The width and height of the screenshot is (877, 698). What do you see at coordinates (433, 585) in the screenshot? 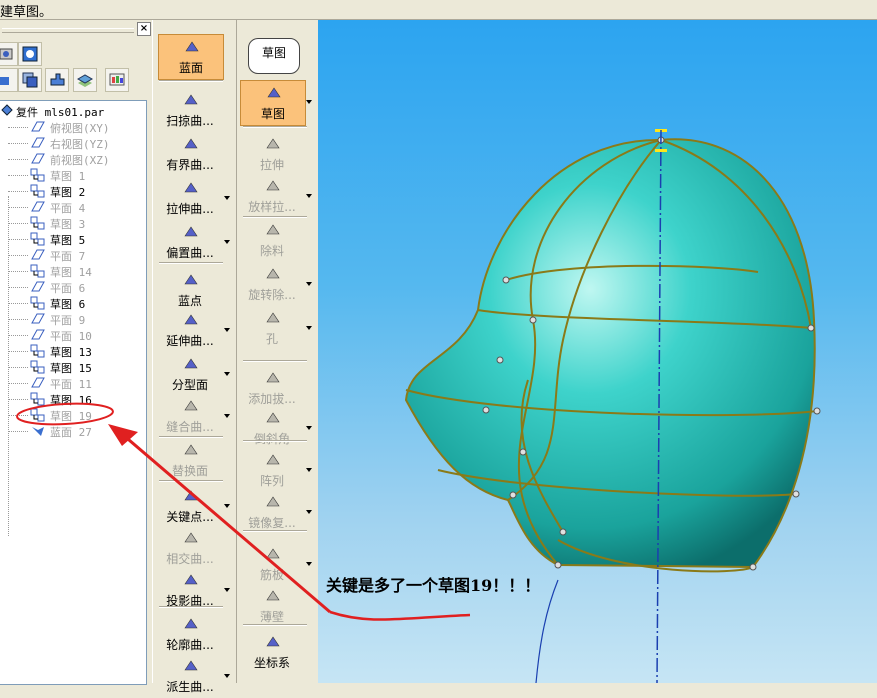
I see `annotation-text: 关键是多了一个草图19！！！` at bounding box center [433, 585].